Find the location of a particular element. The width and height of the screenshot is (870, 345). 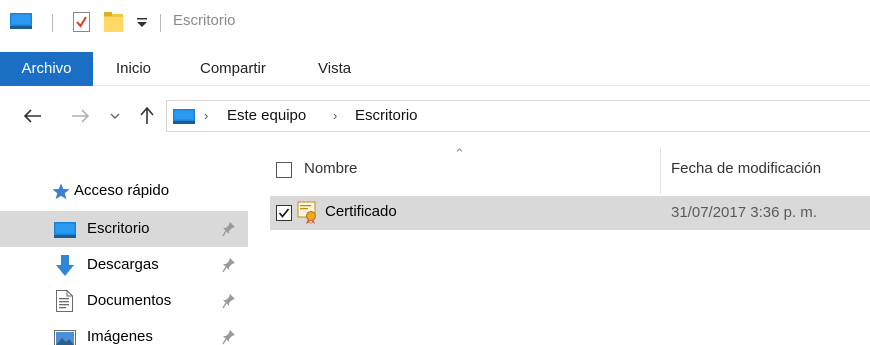

column-header-fecha: Fecha de modificación is located at coordinates (746, 168).